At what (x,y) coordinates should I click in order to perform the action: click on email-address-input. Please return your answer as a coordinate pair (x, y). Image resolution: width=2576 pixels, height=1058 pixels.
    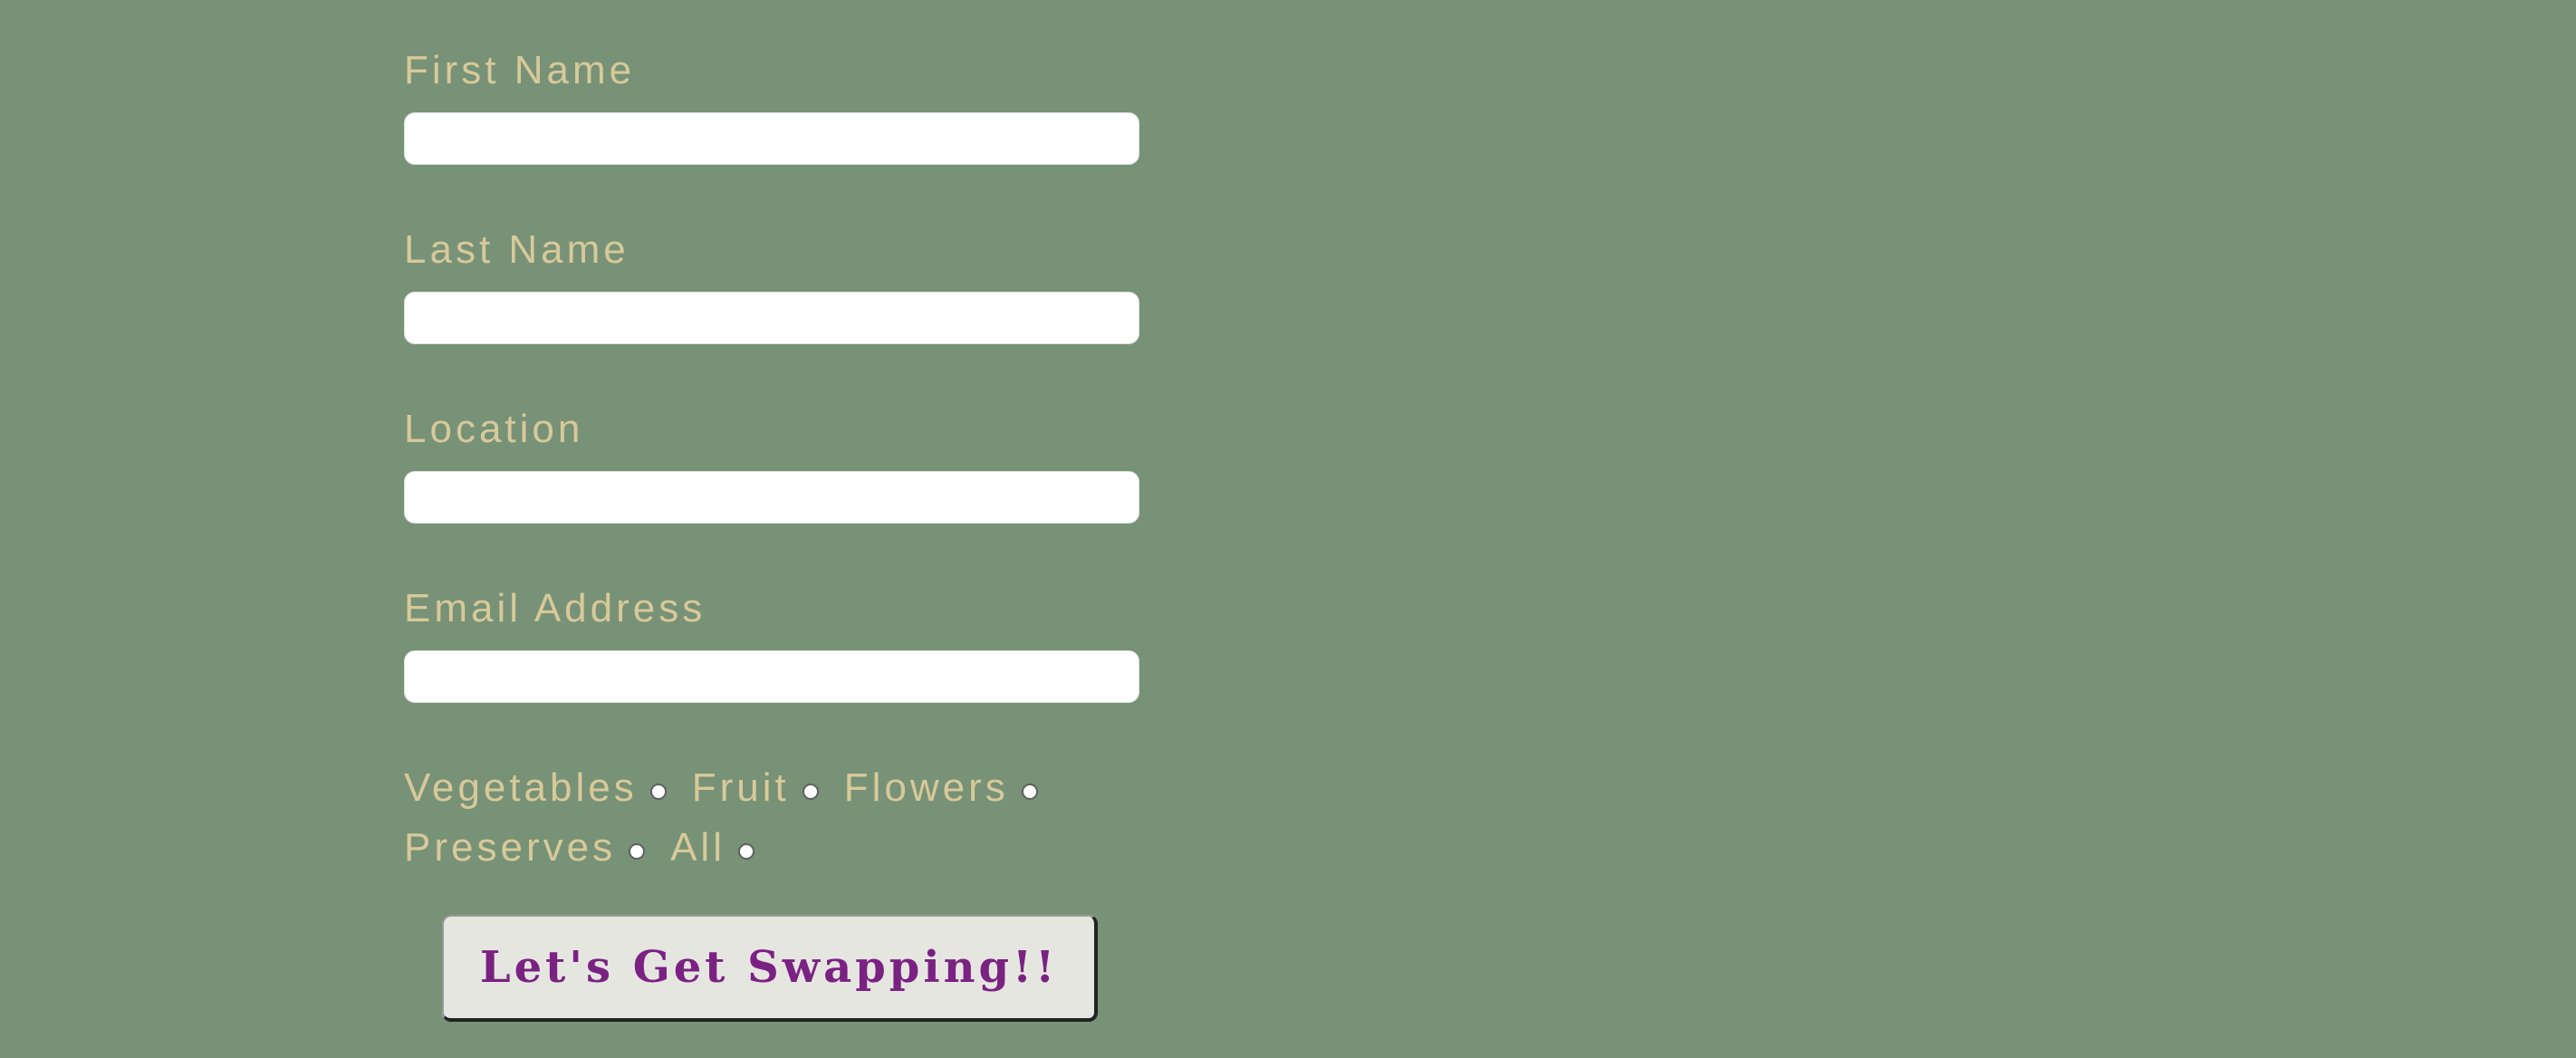
    Looking at the image, I should click on (771, 677).